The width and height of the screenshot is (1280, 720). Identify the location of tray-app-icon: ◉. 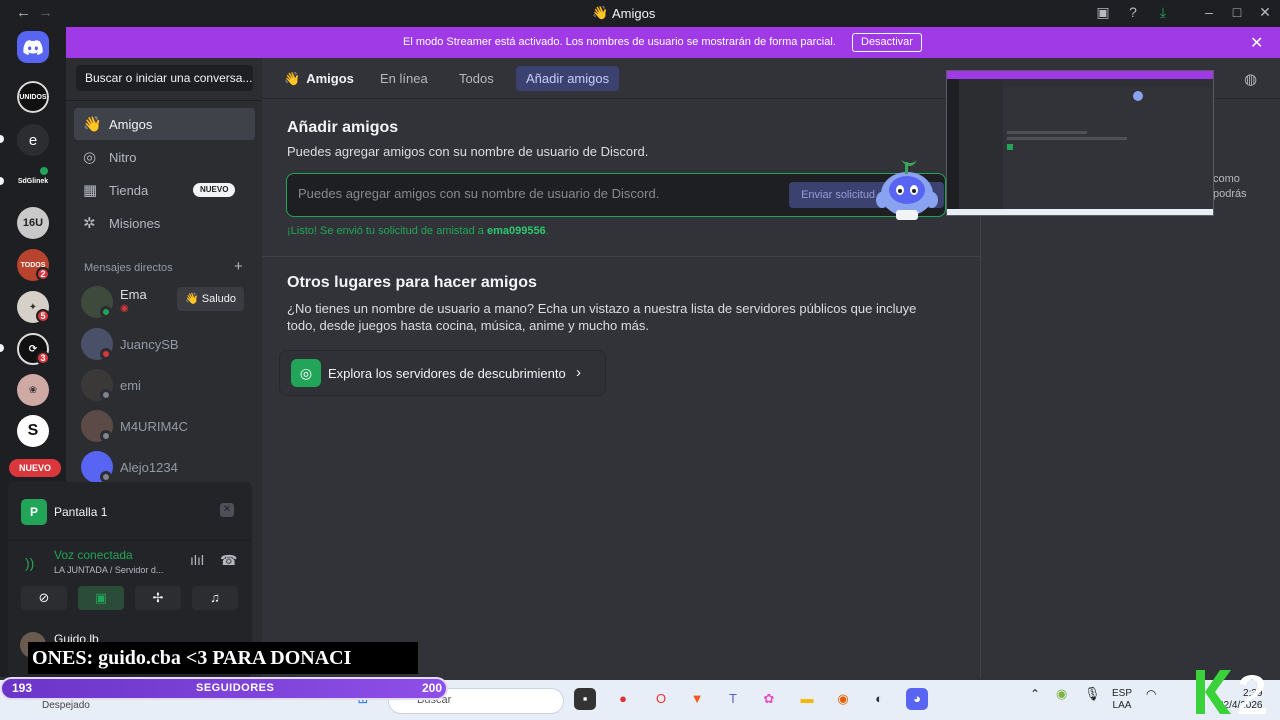
(1061, 693).